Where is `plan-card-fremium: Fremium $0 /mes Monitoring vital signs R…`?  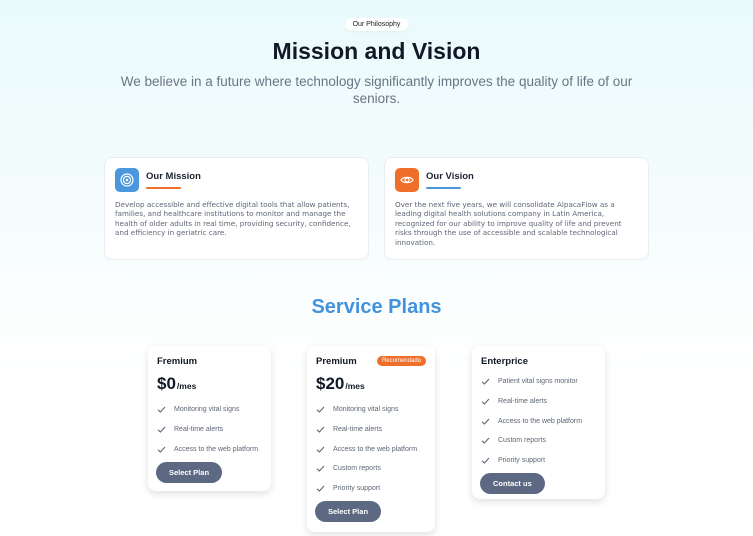 plan-card-fremium: Fremium $0 /mes Monitoring vital signs R… is located at coordinates (209, 418).